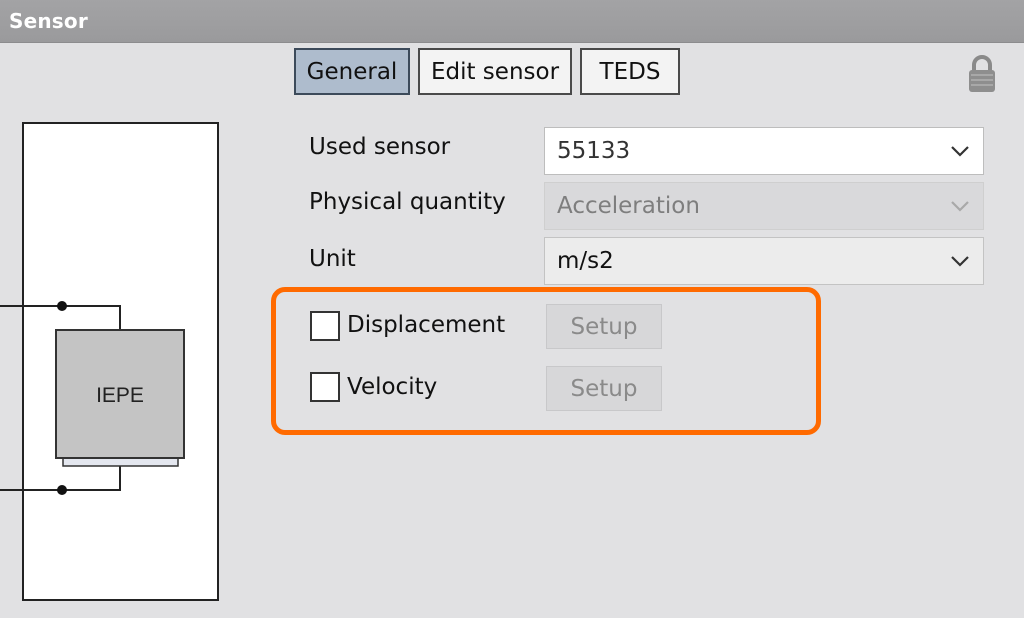 The width and height of the screenshot is (1024, 618). I want to click on unit-value: m/s2, so click(585, 261).